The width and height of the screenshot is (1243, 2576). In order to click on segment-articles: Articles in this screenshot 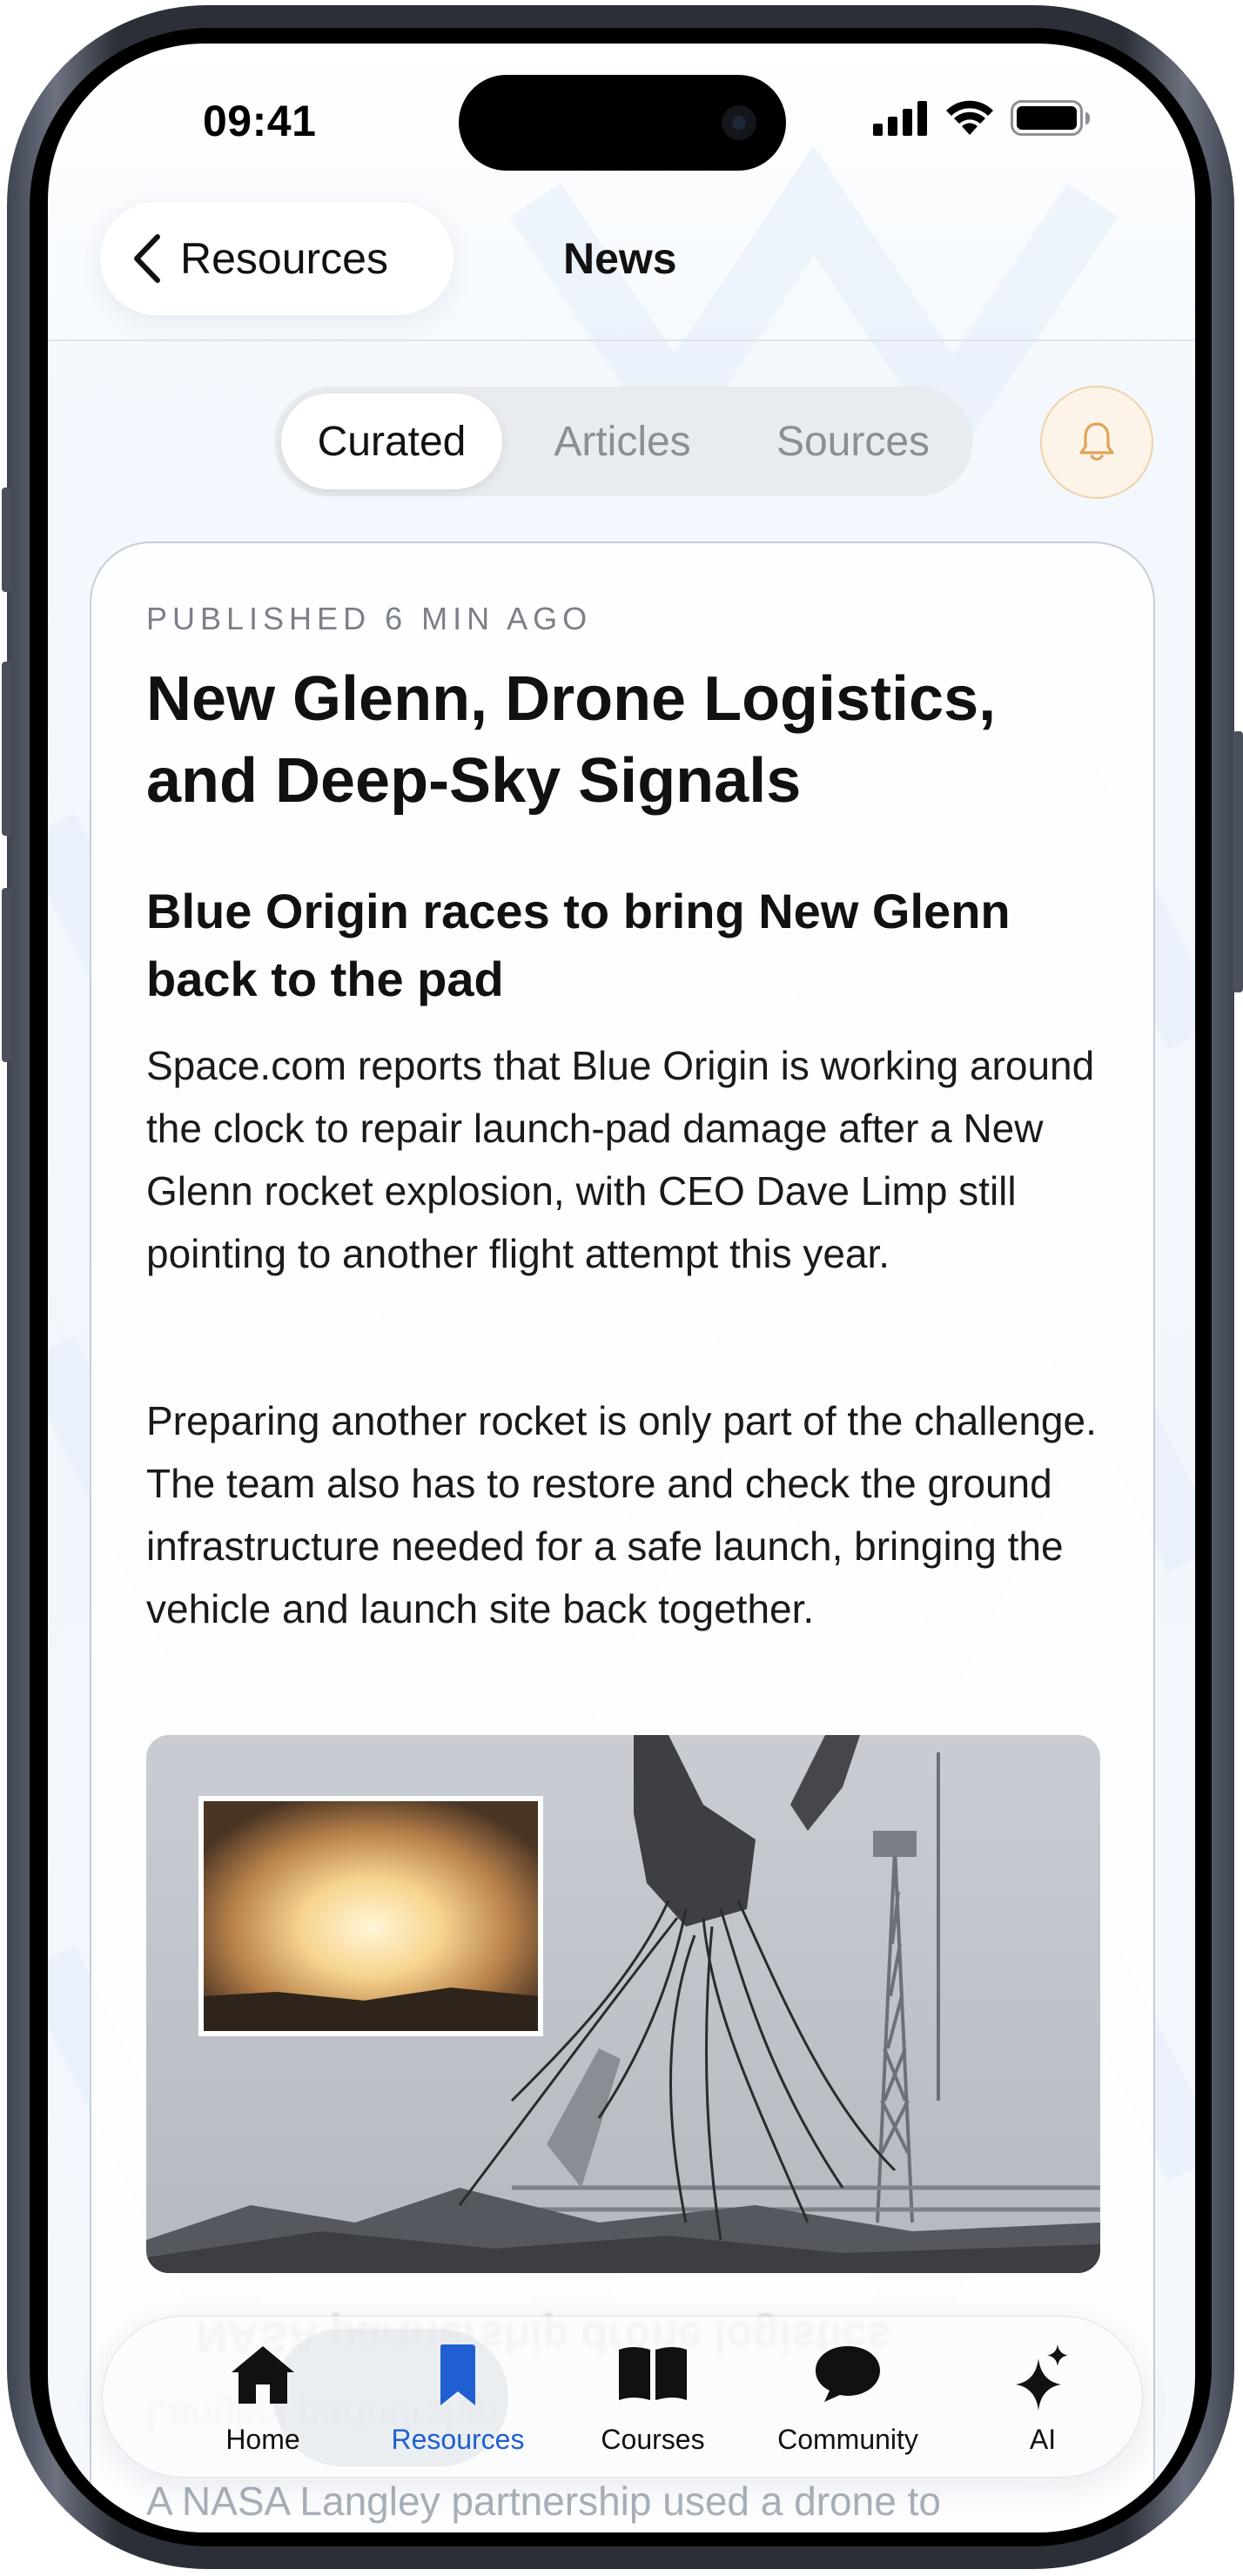, I will do `click(622, 441)`.